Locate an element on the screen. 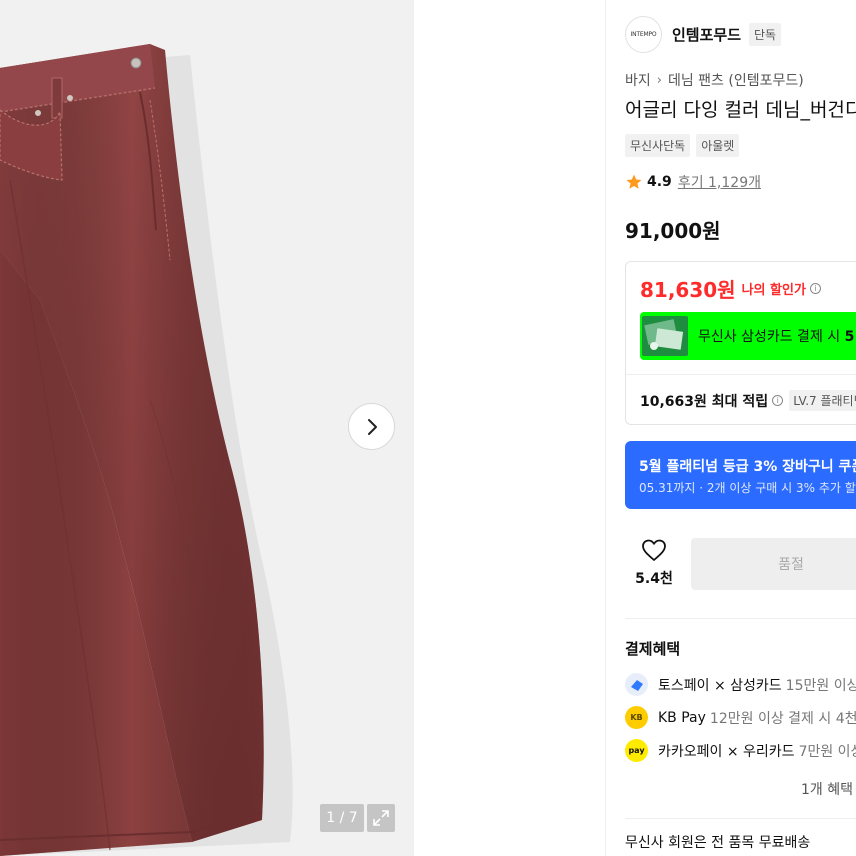  brand-name: 인템포무드 is located at coordinates (706, 34).